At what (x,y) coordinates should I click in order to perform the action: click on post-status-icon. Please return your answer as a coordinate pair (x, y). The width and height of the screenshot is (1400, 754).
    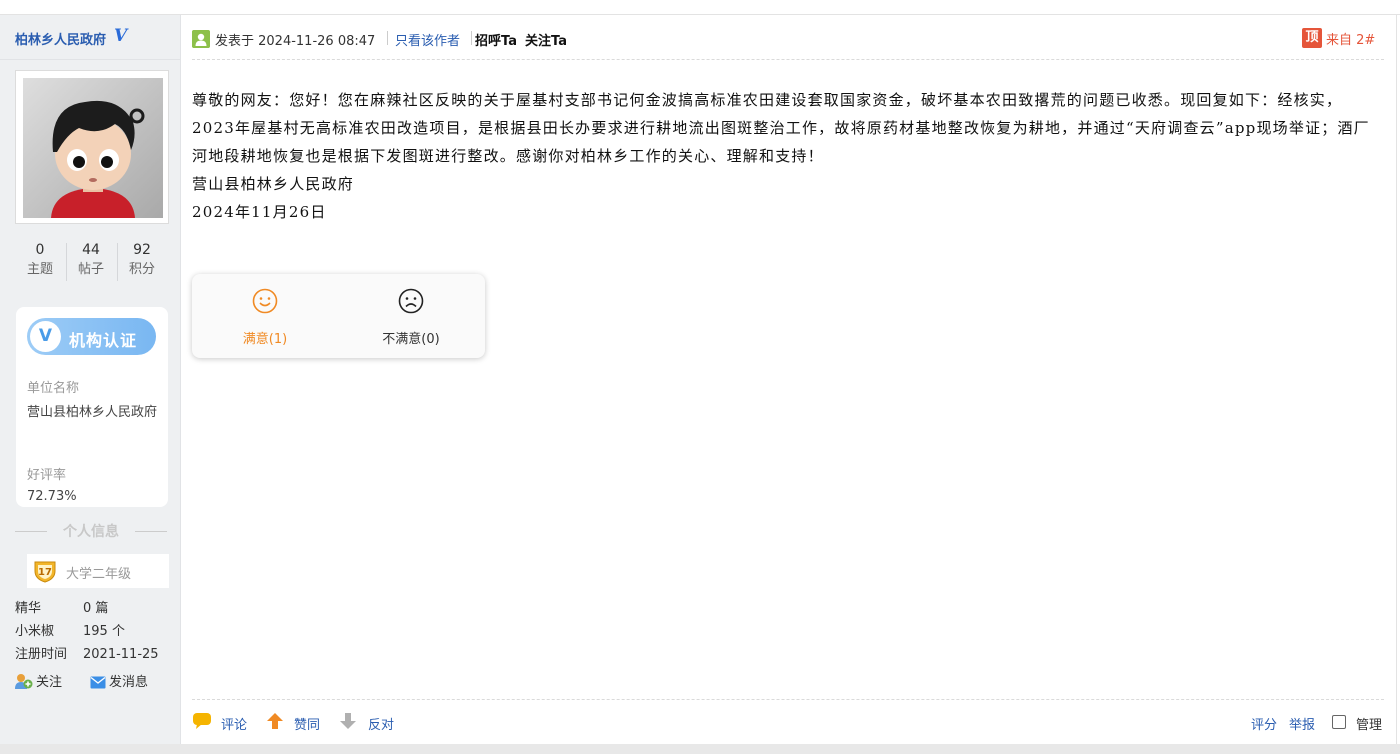
    Looking at the image, I should click on (201, 39).